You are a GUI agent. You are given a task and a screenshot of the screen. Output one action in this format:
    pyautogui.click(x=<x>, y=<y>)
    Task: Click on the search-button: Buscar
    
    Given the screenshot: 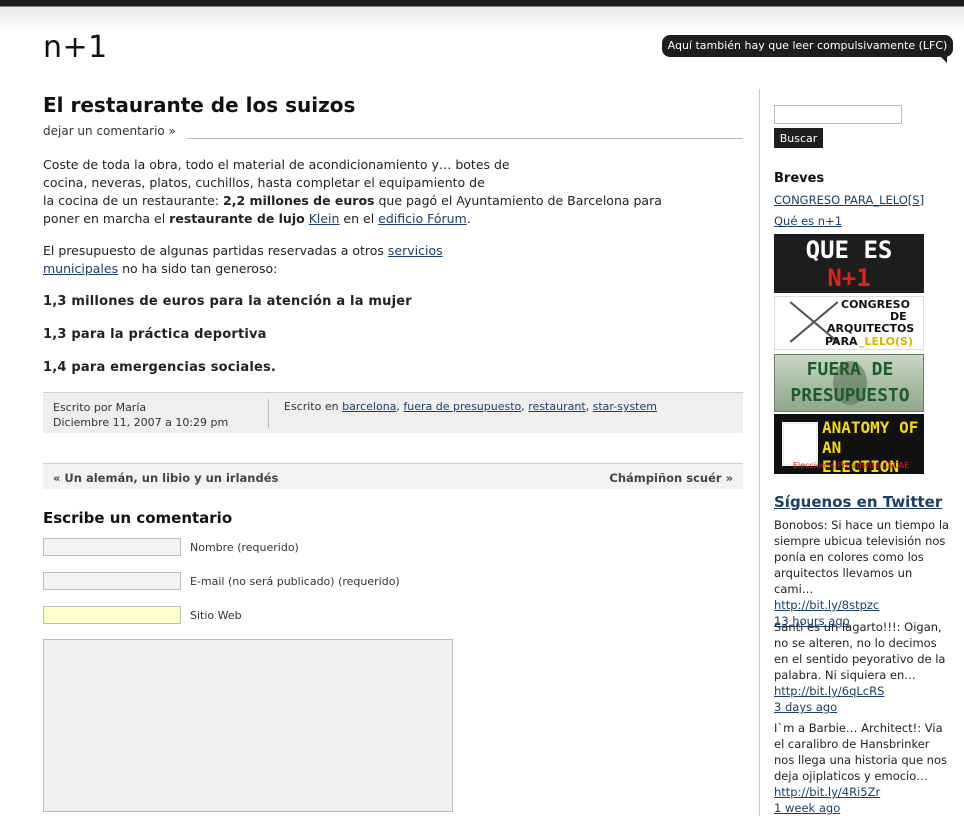 What is the action you would take?
    pyautogui.click(x=798, y=138)
    